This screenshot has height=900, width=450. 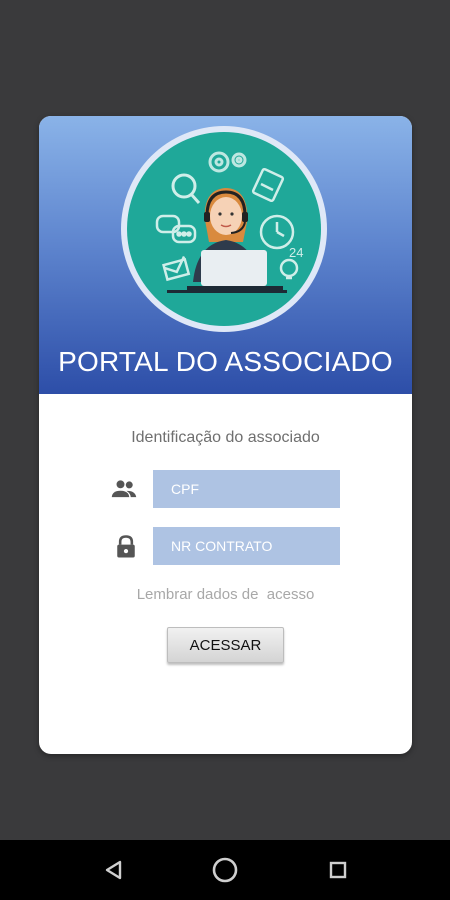 I want to click on document-icon, so click(x=268, y=185).